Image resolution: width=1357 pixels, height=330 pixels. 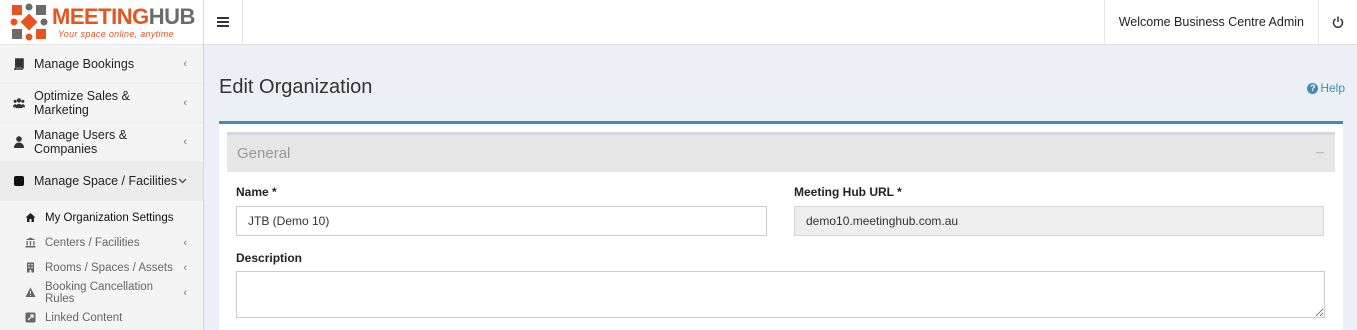 I want to click on sidebar-item-manage-space: Manage Space / Facilities, so click(x=101, y=181).